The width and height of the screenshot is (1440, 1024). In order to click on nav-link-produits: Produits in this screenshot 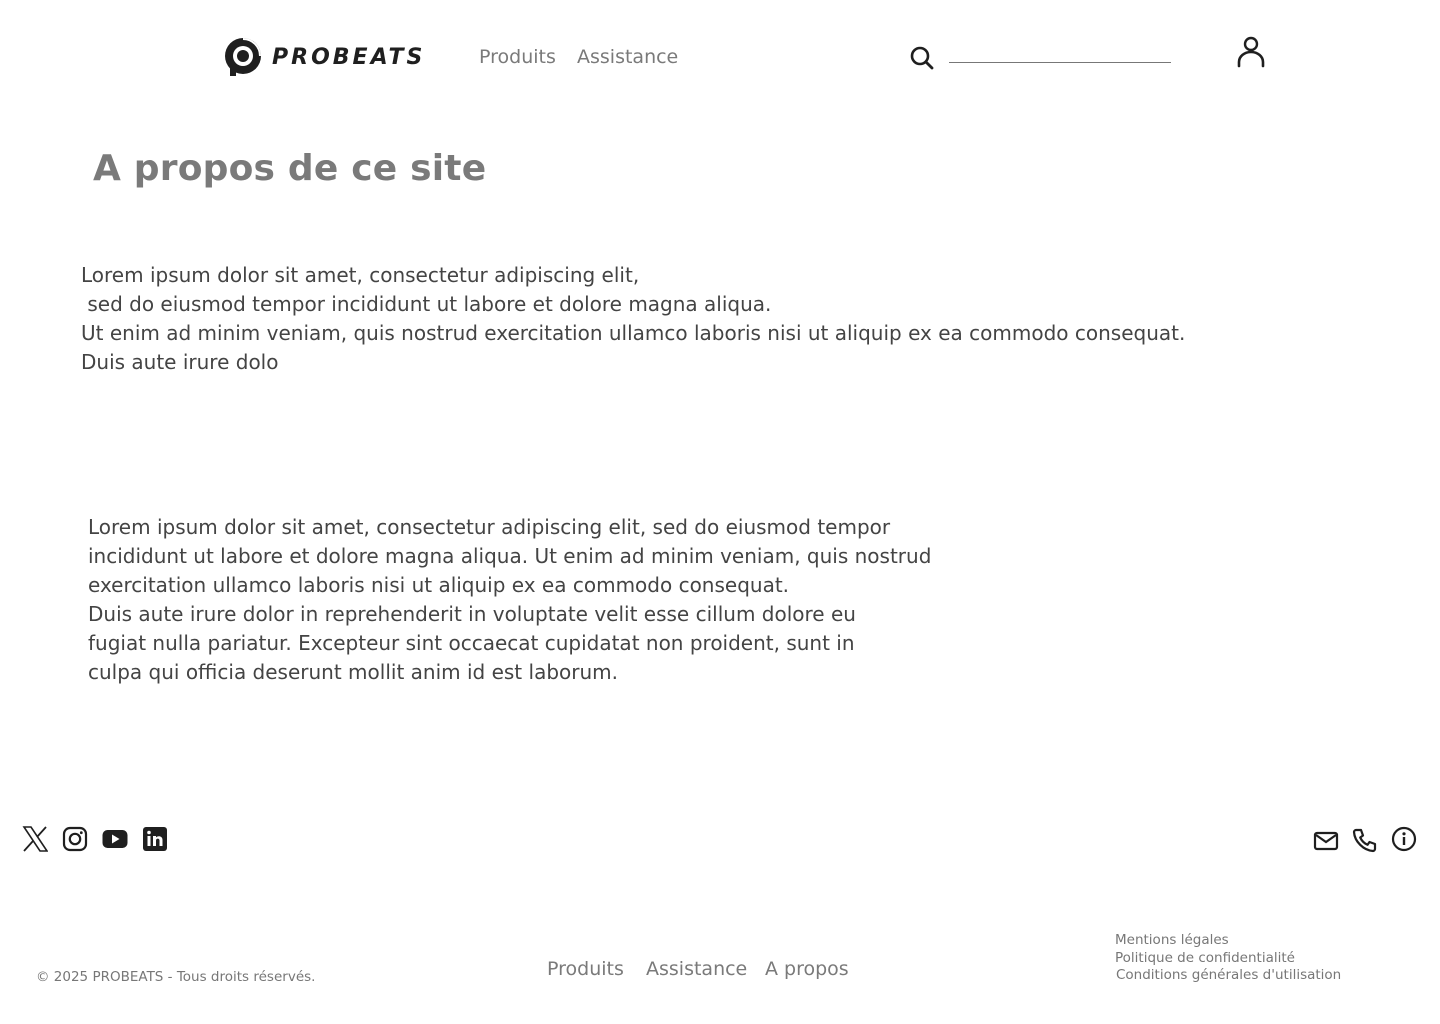, I will do `click(517, 57)`.